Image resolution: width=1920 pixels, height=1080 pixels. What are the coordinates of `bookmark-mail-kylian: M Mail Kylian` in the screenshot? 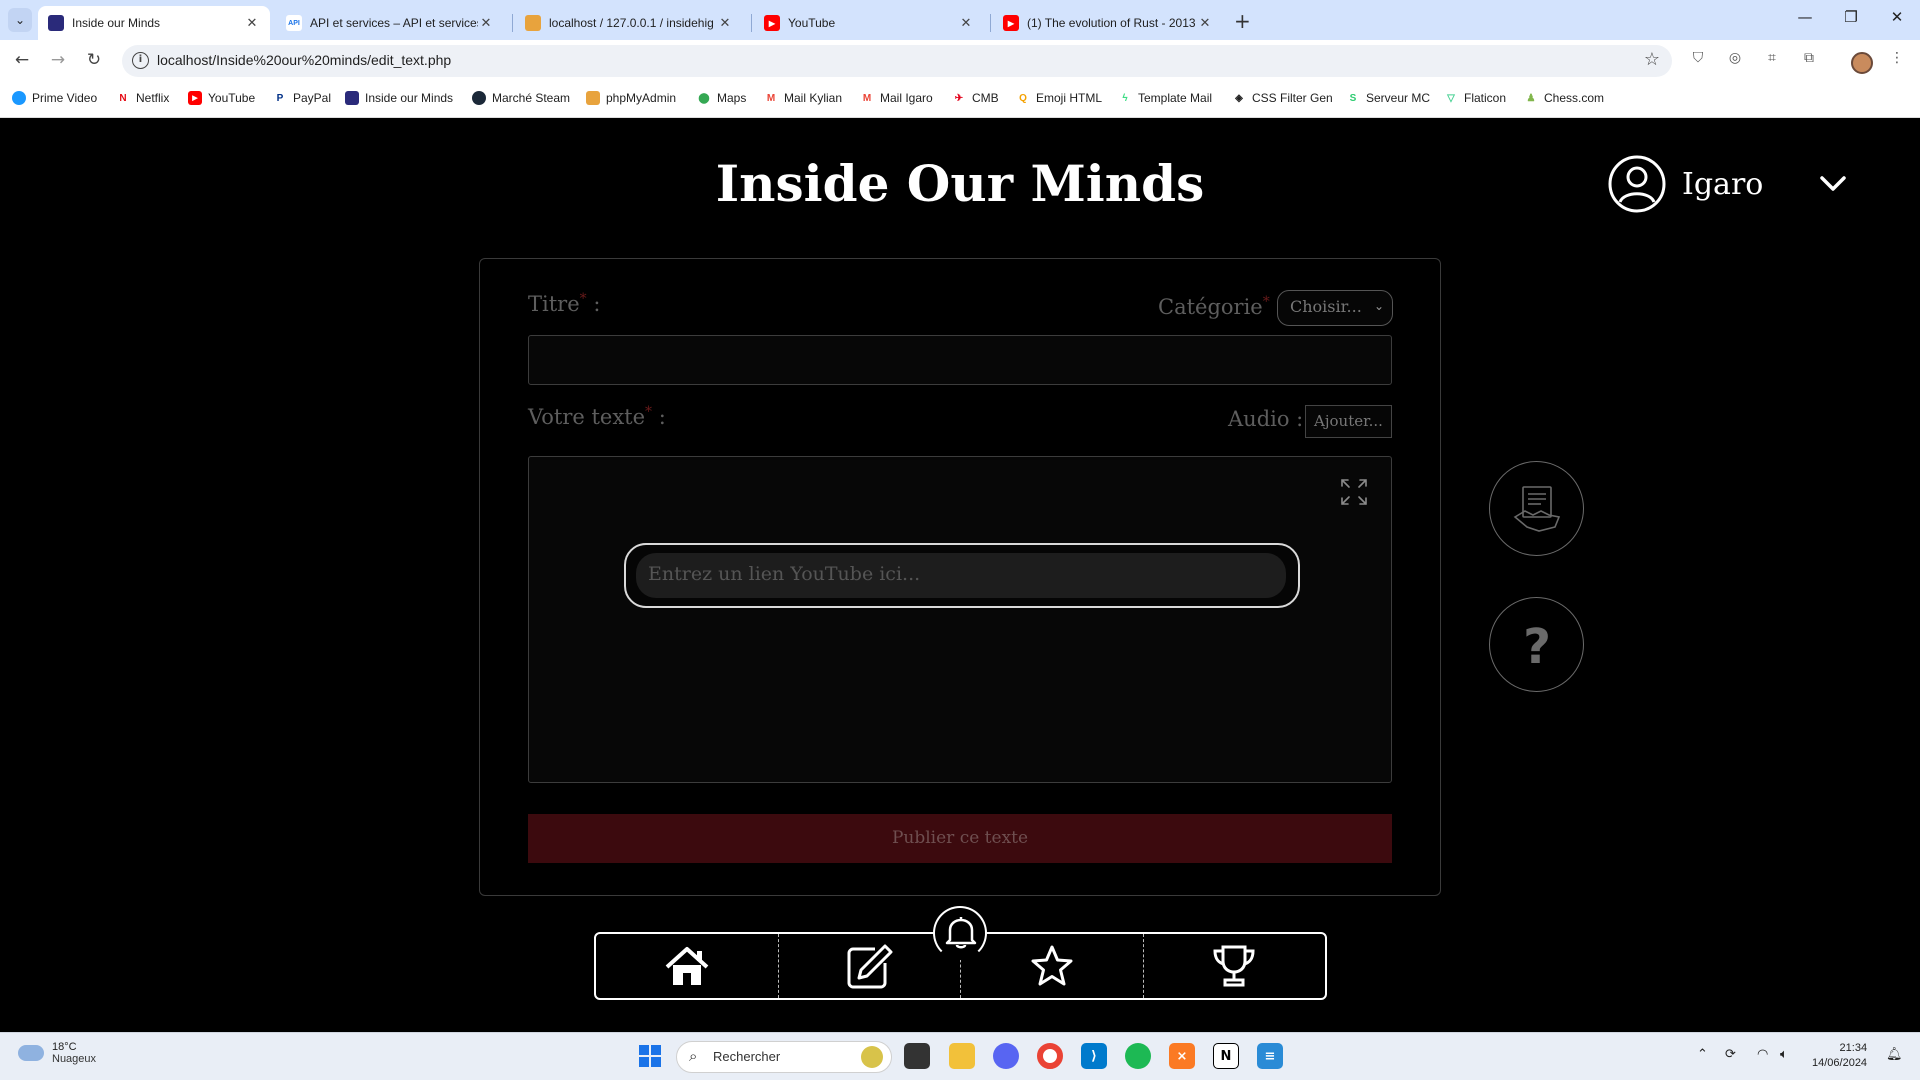 It's located at (803, 98).